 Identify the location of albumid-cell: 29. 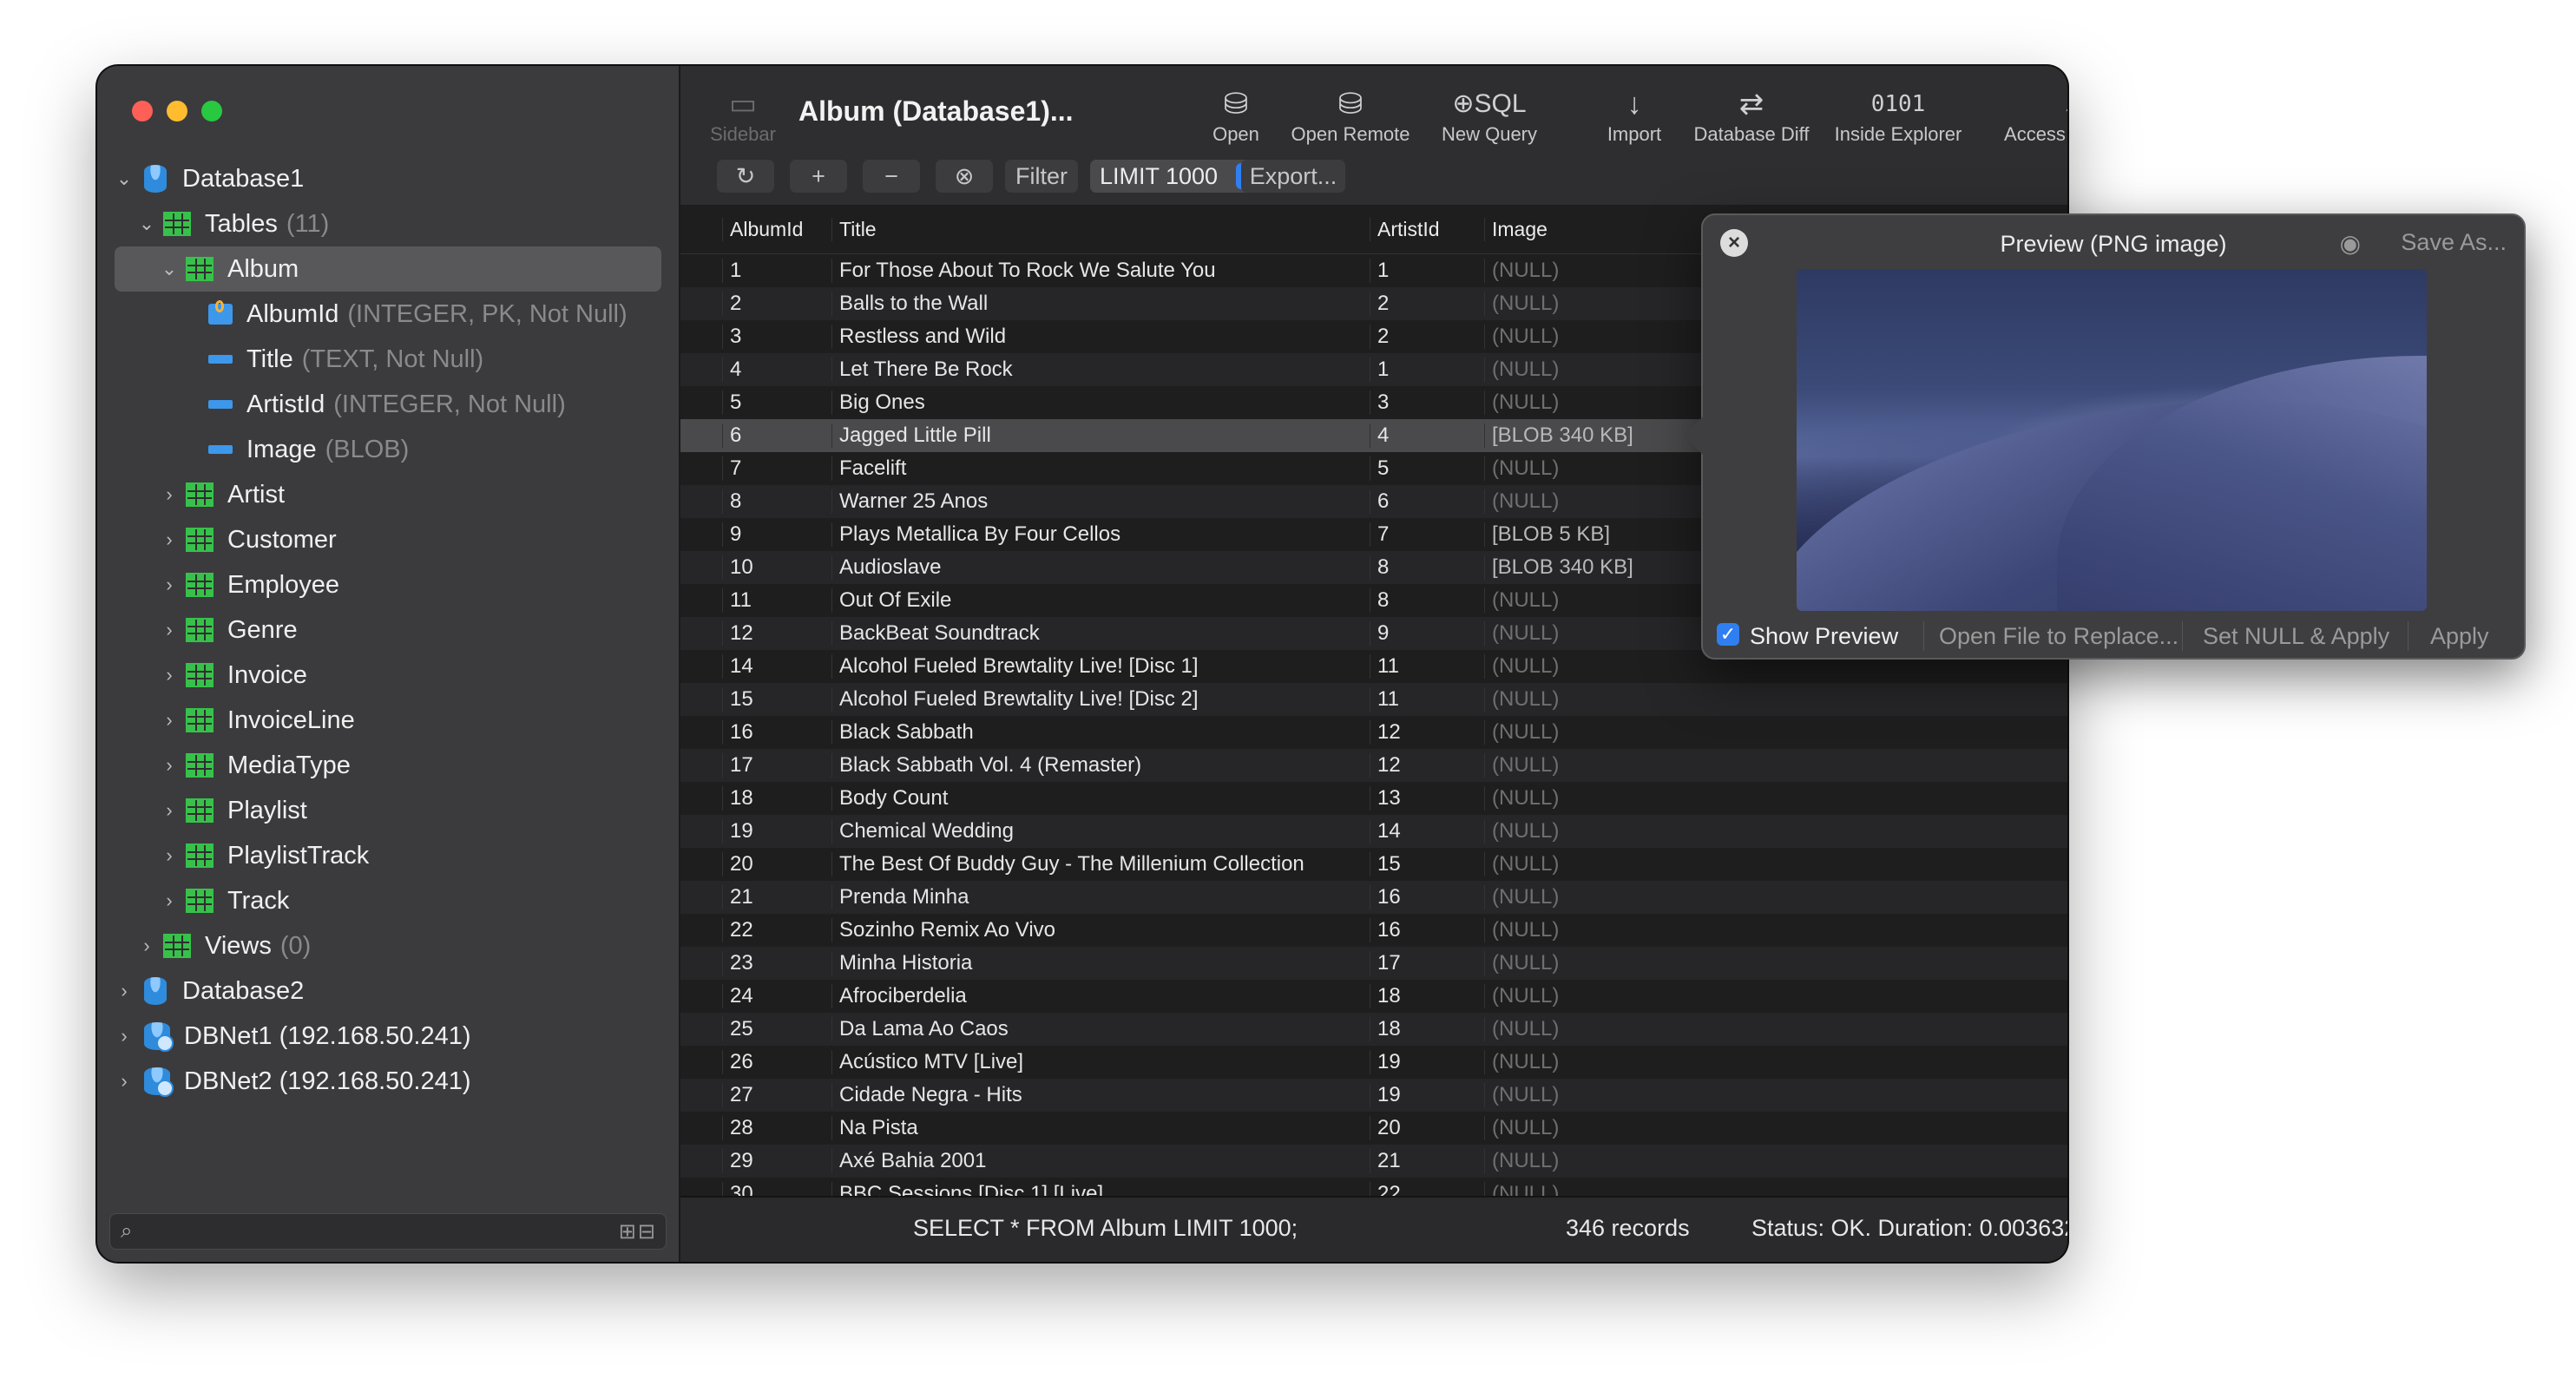
(776, 1161).